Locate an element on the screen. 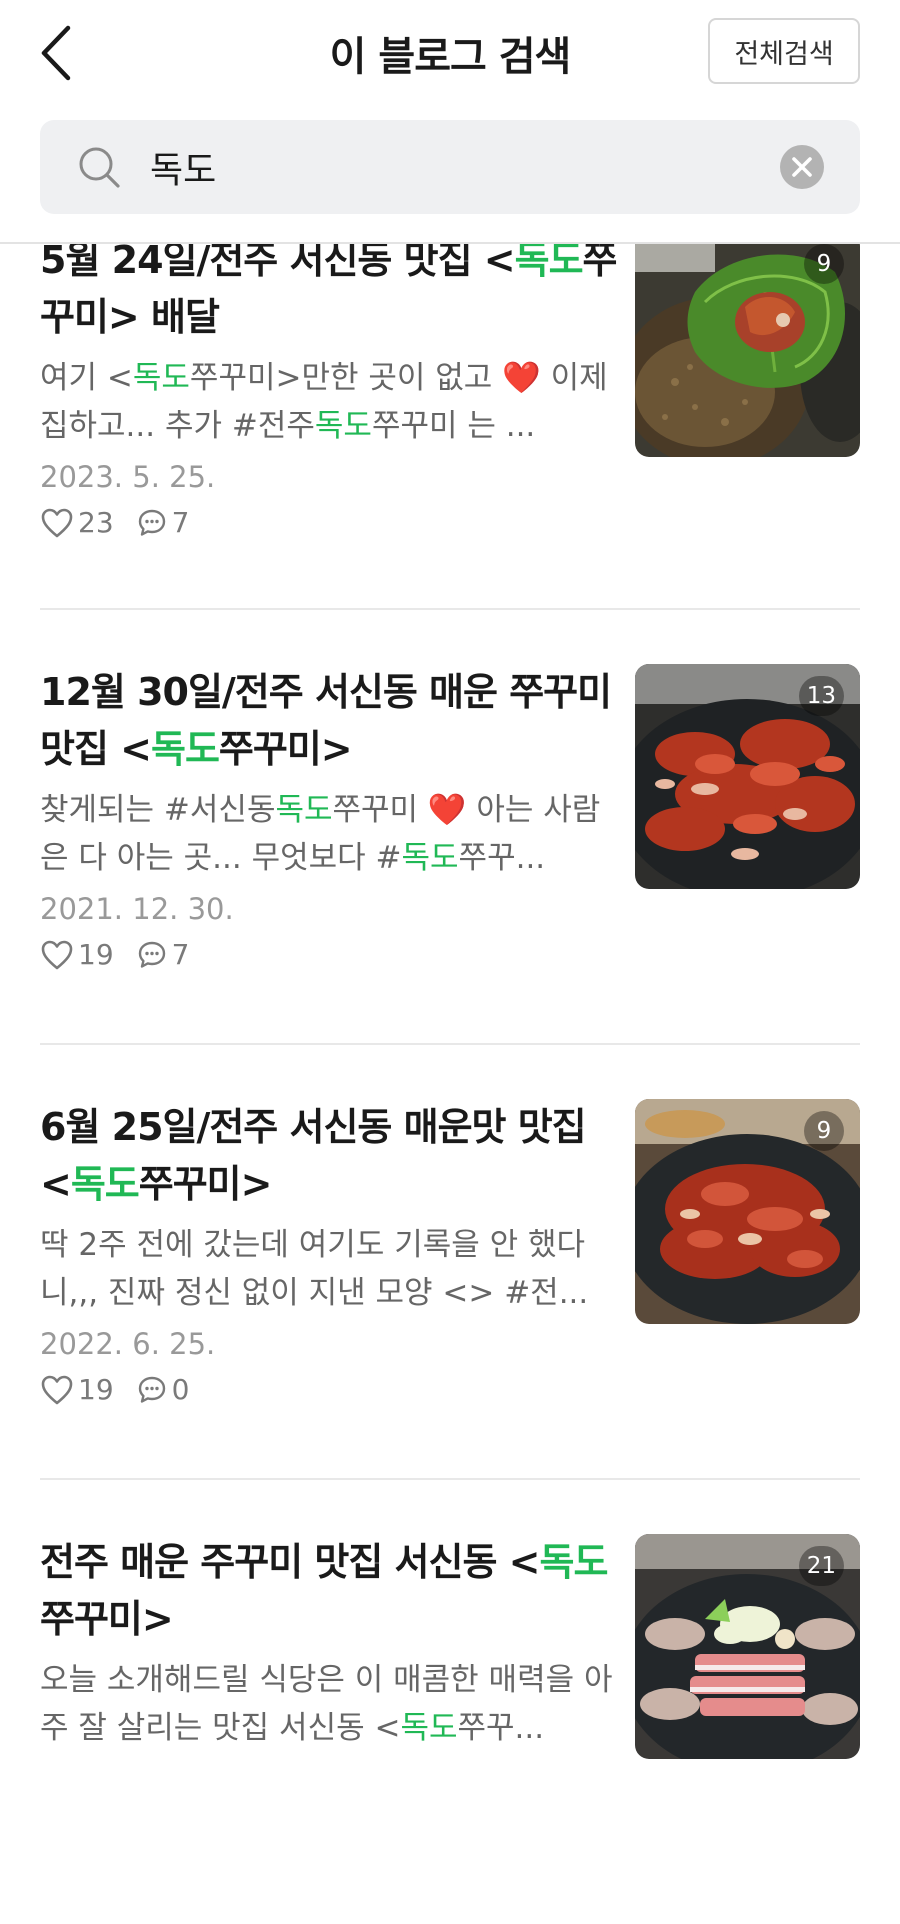 The height and width of the screenshot is (1924, 900). result-title: 6월 25일/전주 서신동 매운맛 맛집 <독도쭈꾸미> is located at coordinates (330, 1156).